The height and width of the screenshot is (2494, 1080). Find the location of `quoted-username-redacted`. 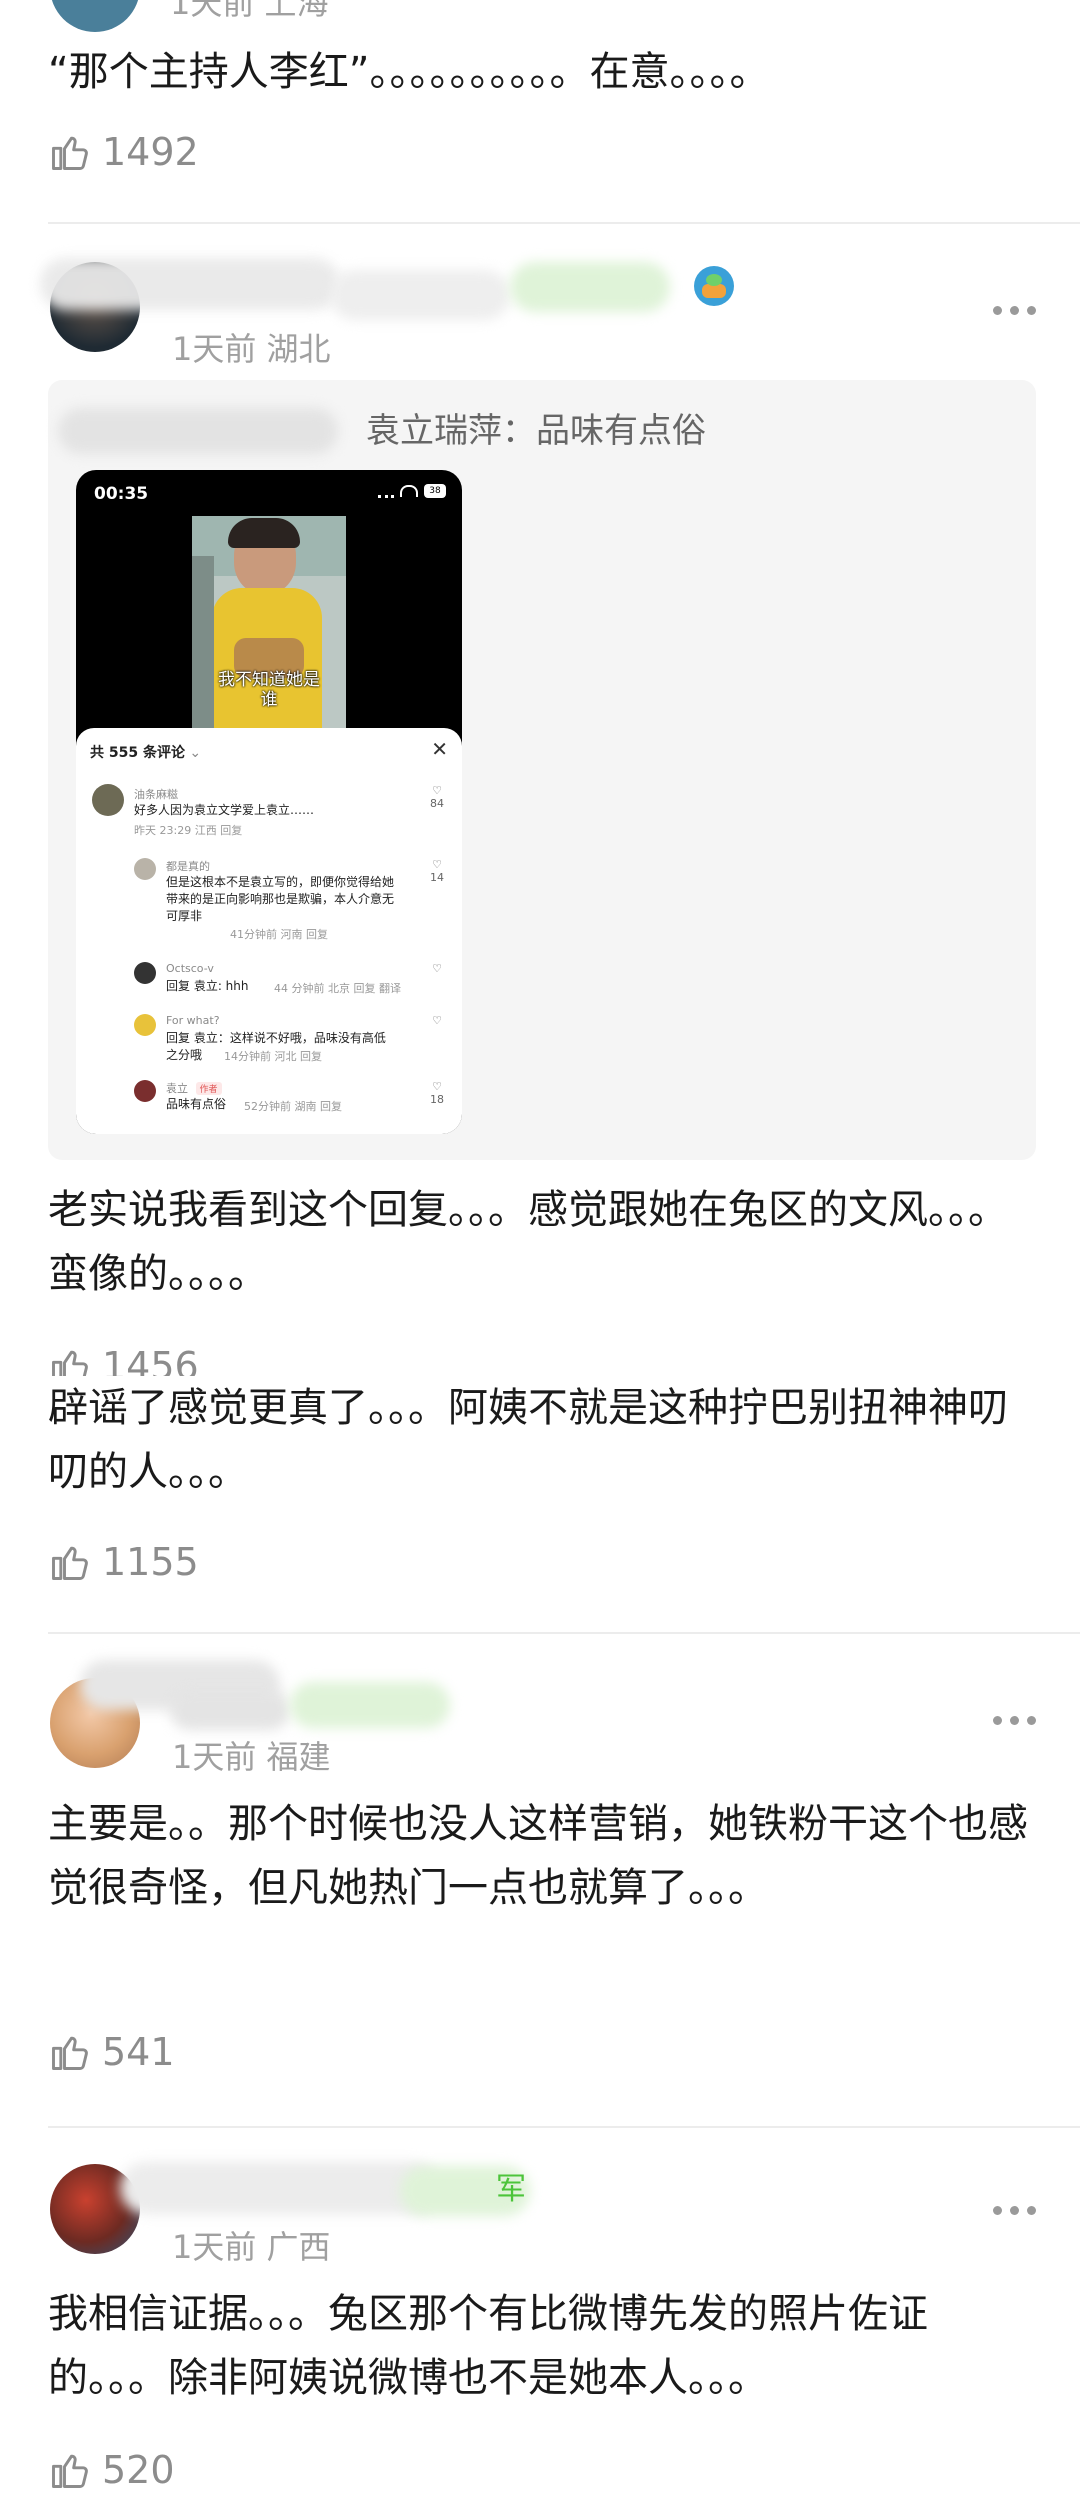

quoted-username-redacted is located at coordinates (198, 431).